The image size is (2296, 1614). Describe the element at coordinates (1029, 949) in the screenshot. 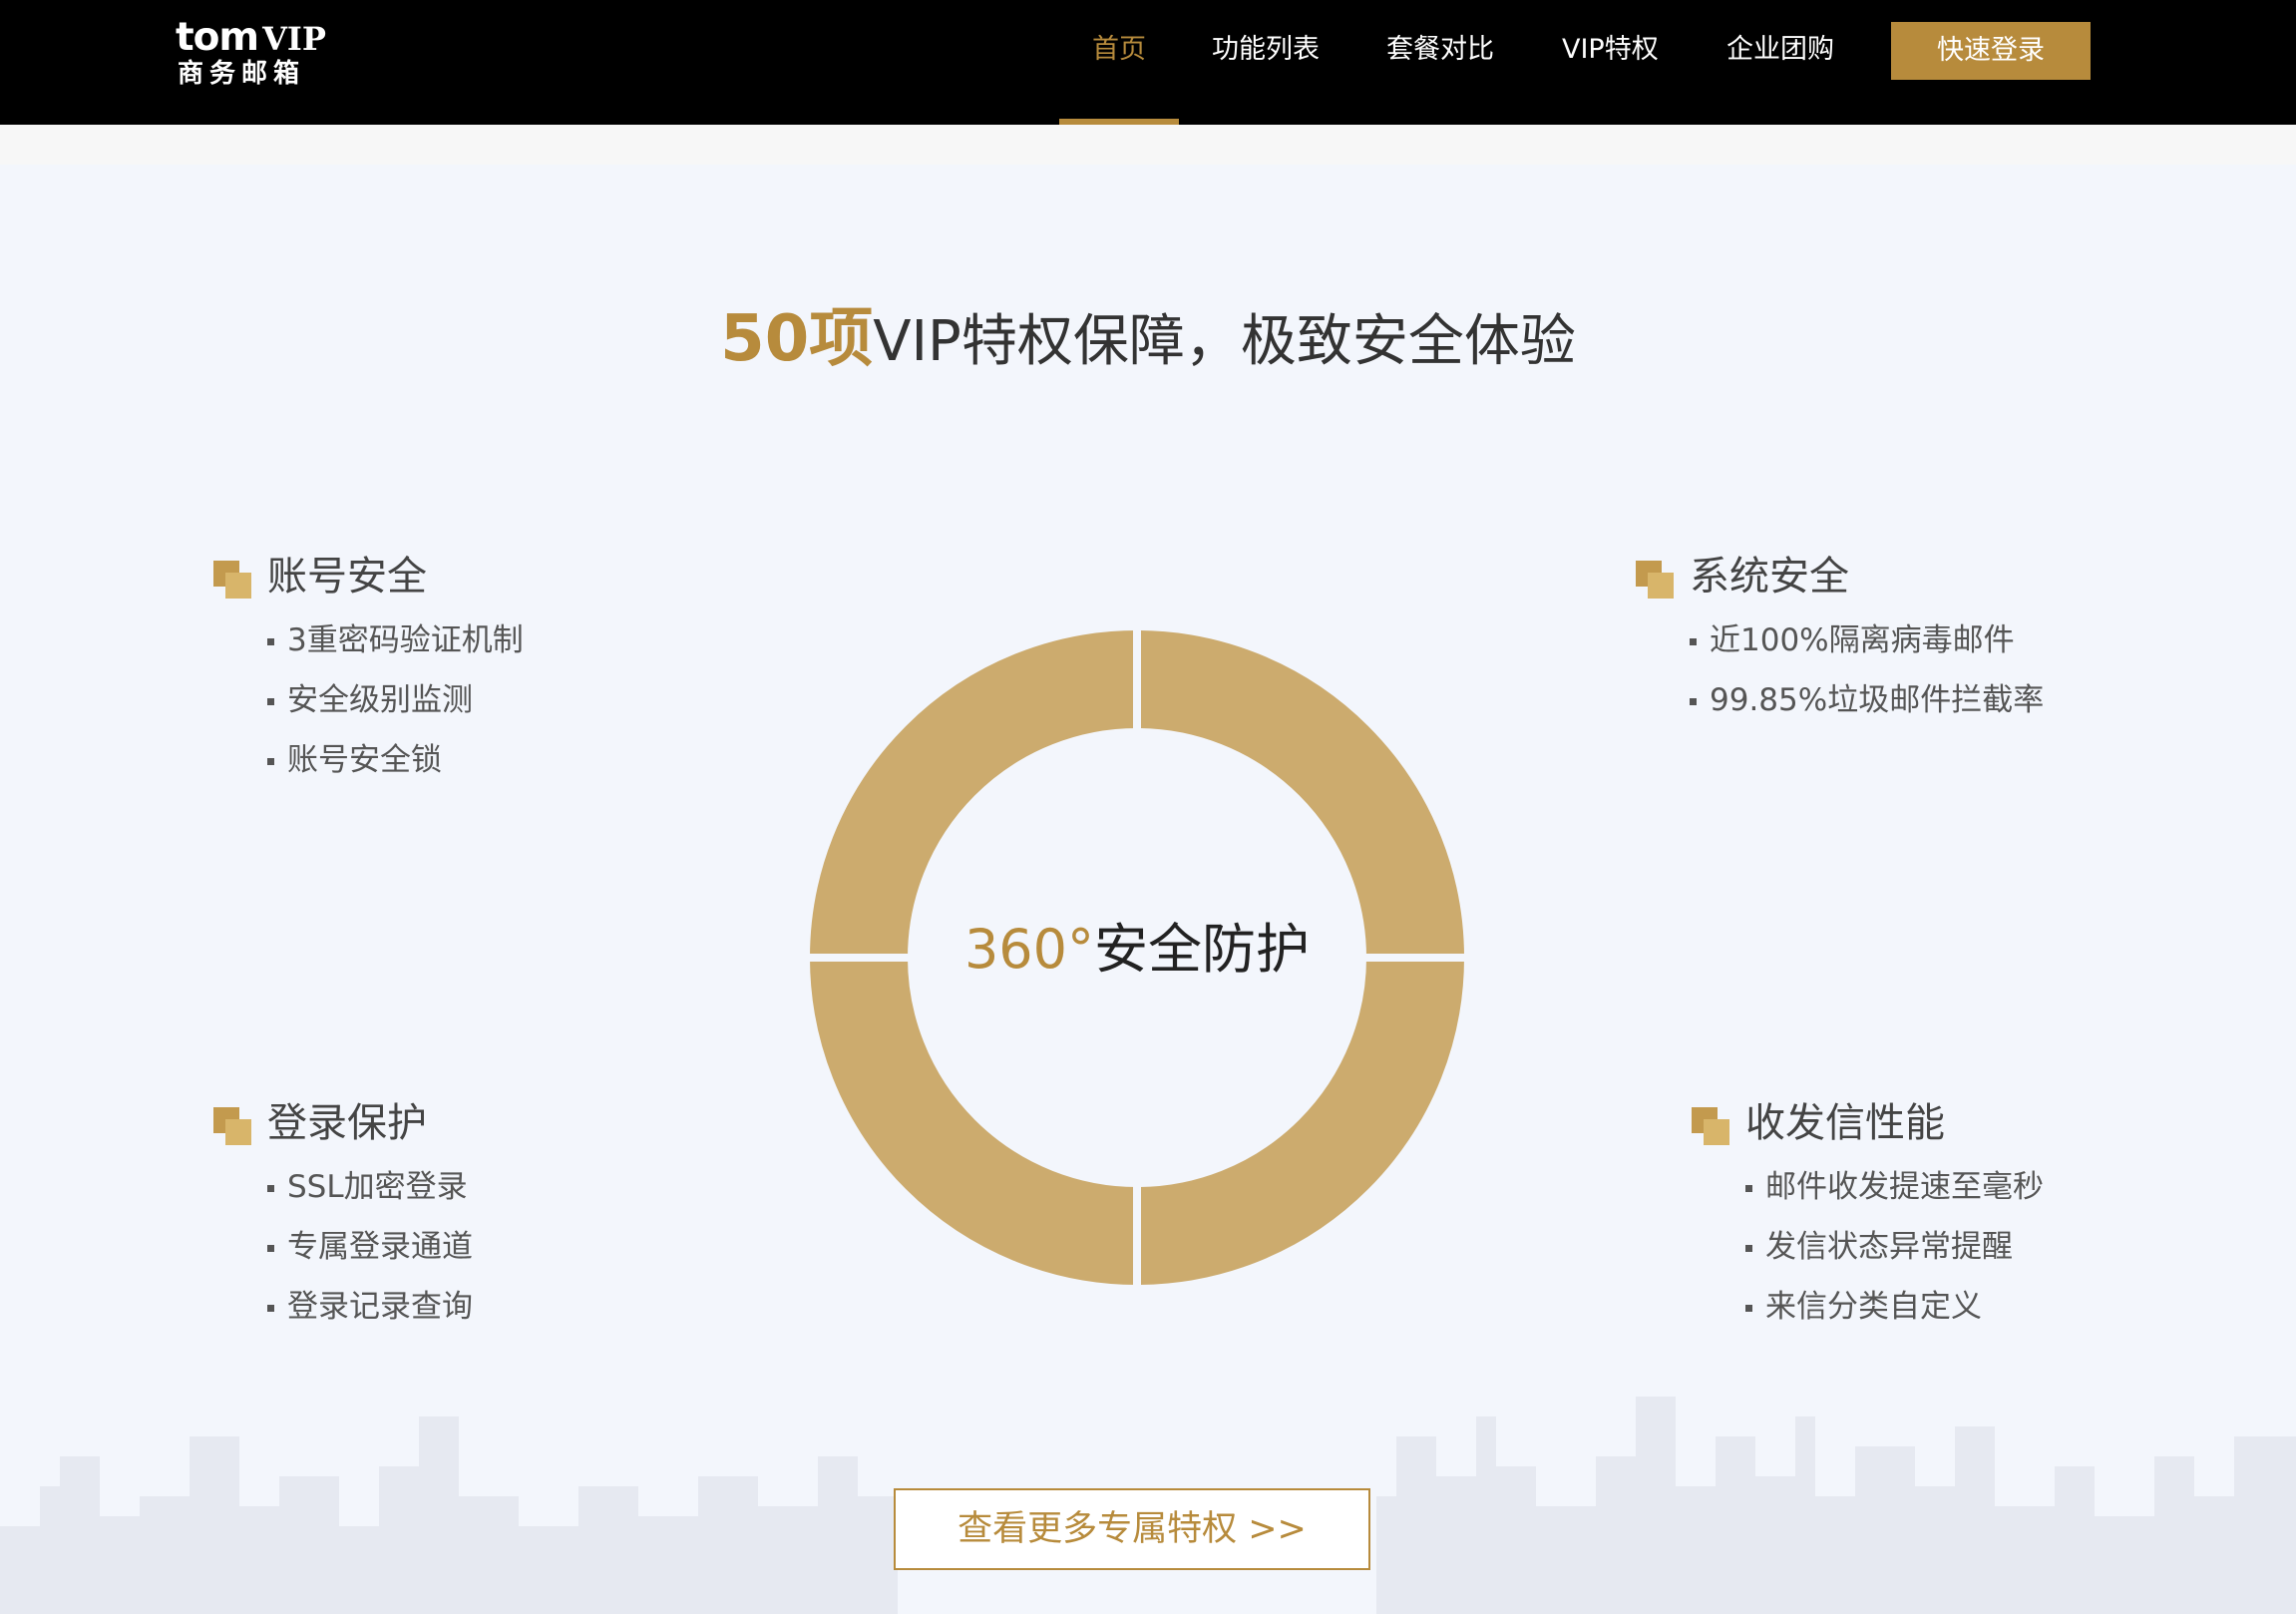

I see `ring-degree: 360°` at that location.